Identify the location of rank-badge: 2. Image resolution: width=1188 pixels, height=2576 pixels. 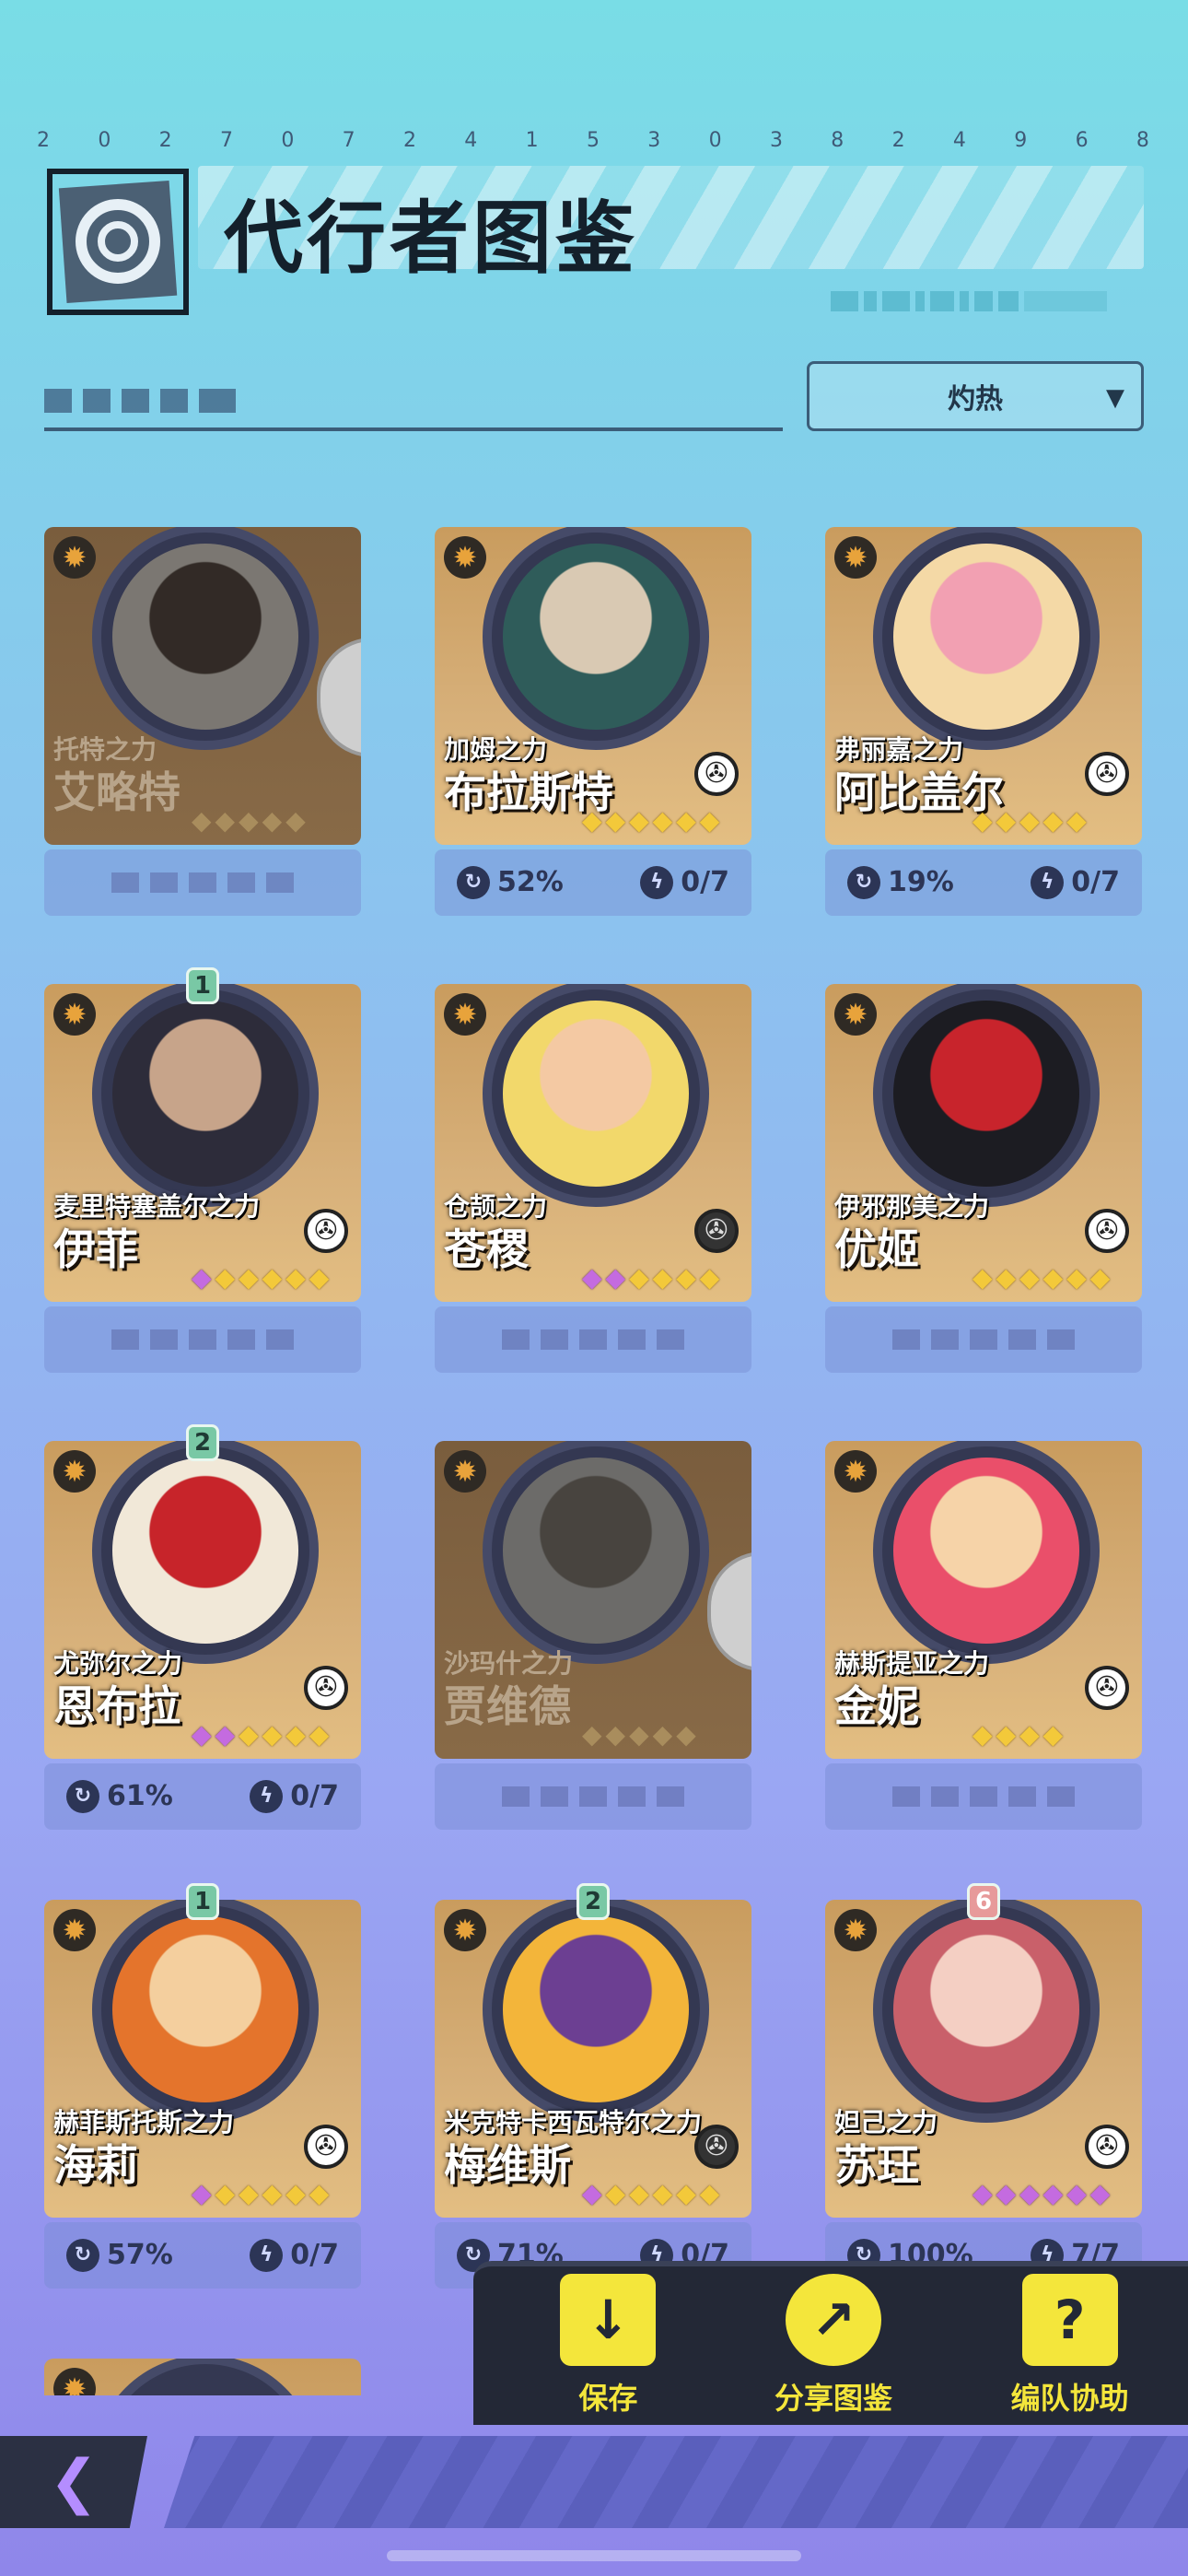
(593, 1904).